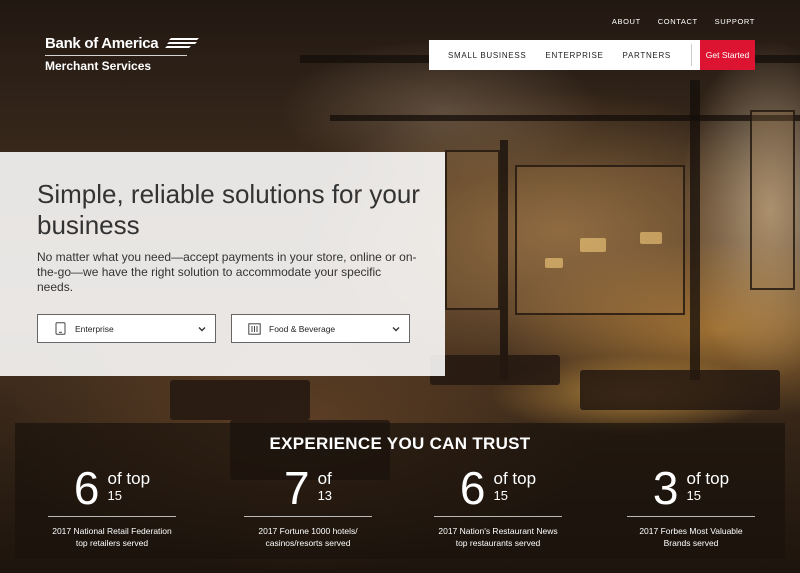 The width and height of the screenshot is (800, 573). Describe the element at coordinates (400, 443) in the screenshot. I see `stats-heading: EXPERIENCE YOU CAN TRUST` at that location.